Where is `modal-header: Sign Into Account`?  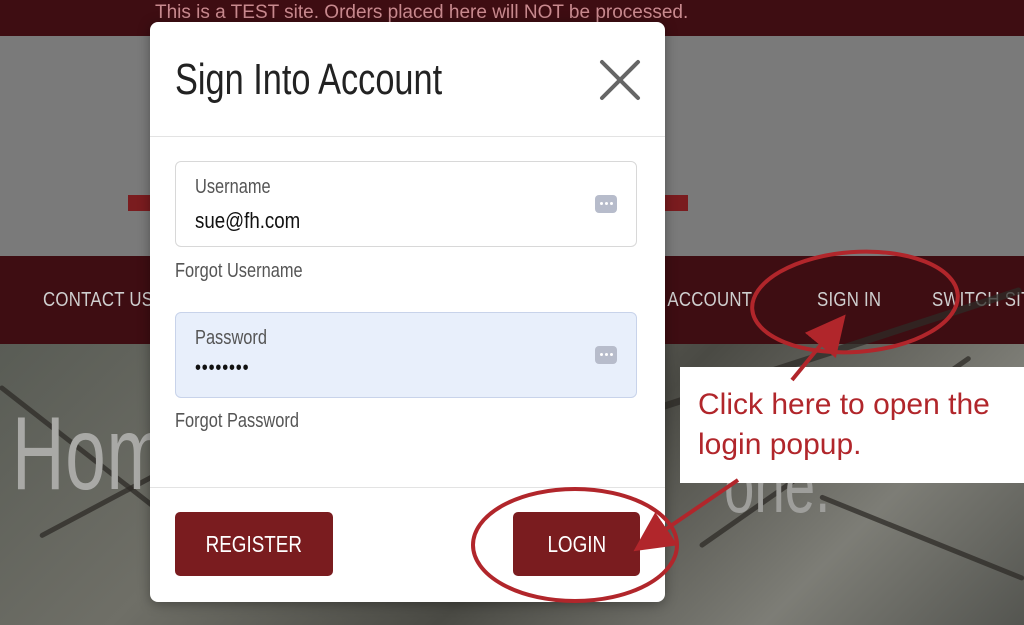 modal-header: Sign Into Account is located at coordinates (407, 79).